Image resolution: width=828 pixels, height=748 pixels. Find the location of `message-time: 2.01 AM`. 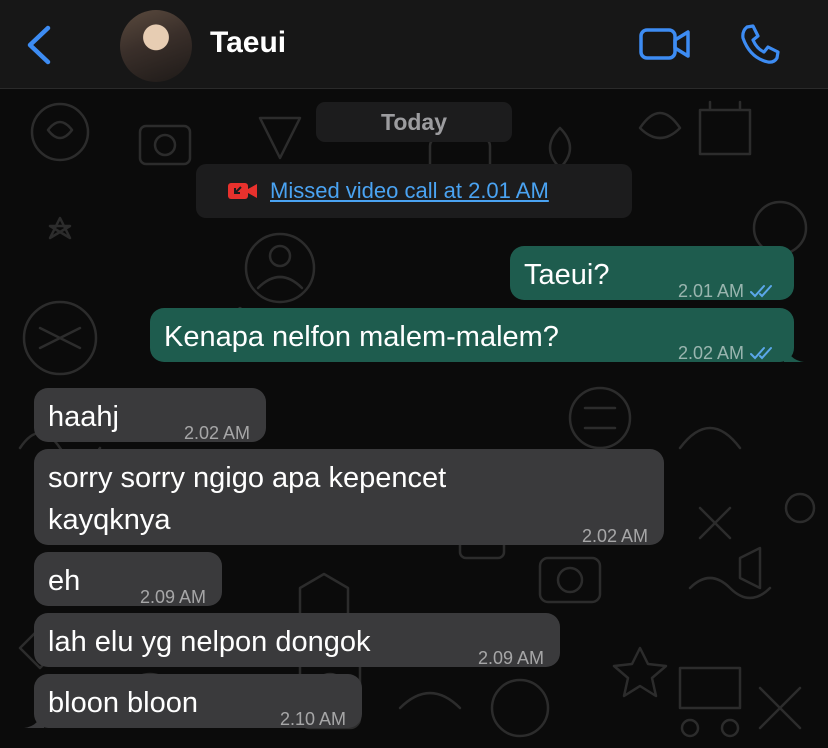

message-time: 2.01 AM is located at coordinates (710, 291).